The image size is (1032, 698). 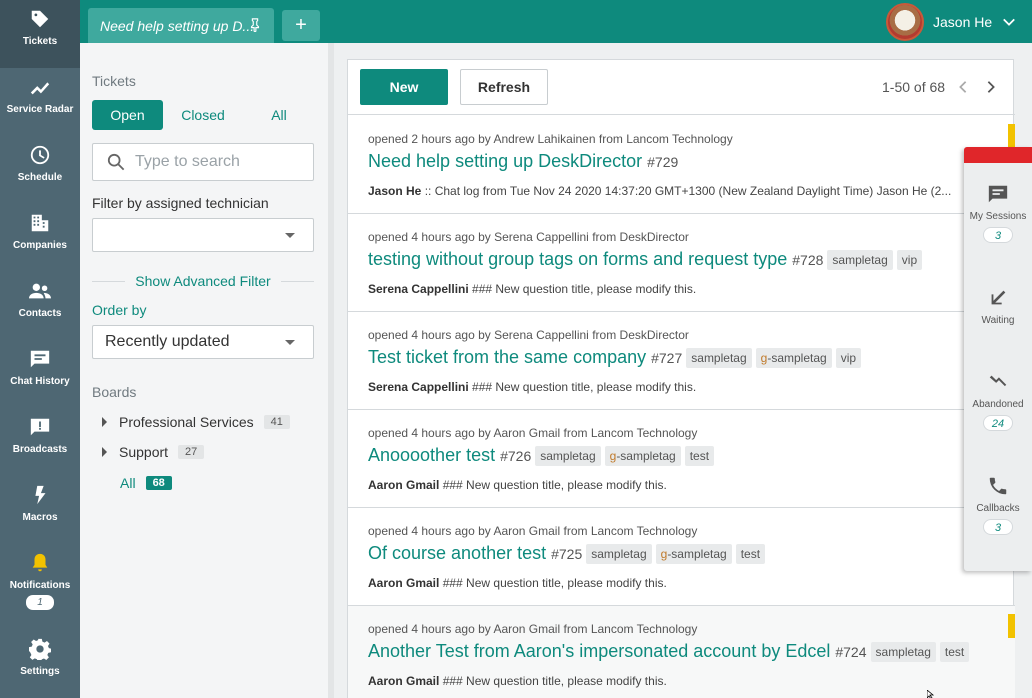 What do you see at coordinates (998, 508) in the screenshot?
I see `dock-label: Callbacks` at bounding box center [998, 508].